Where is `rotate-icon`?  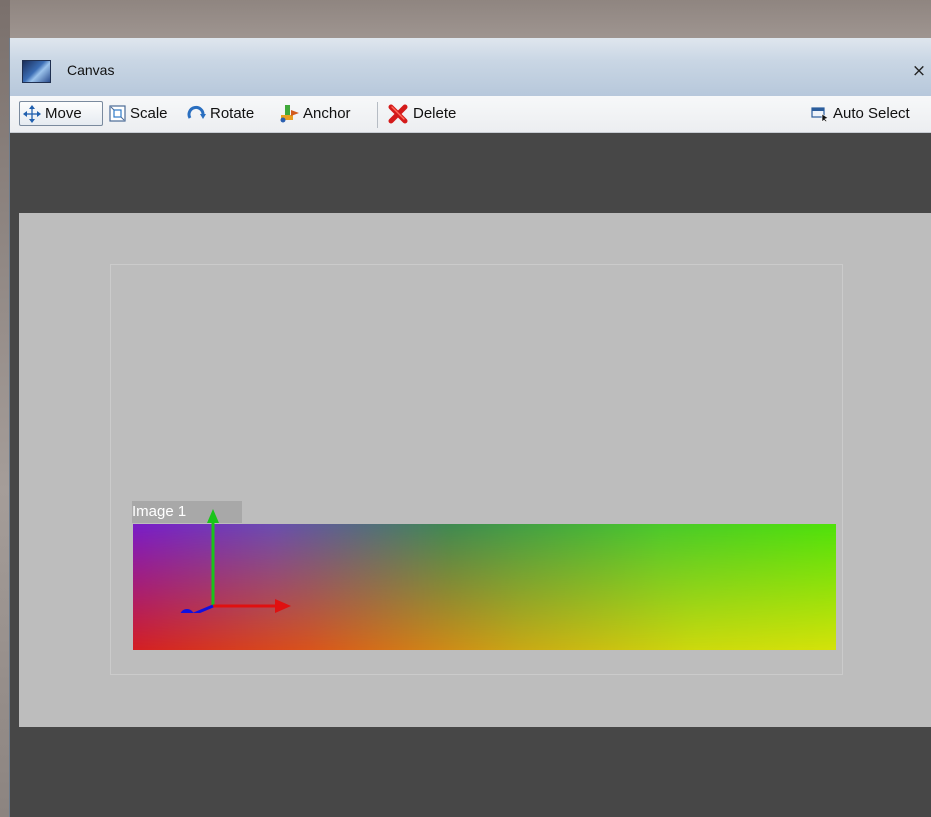 rotate-icon is located at coordinates (196, 112).